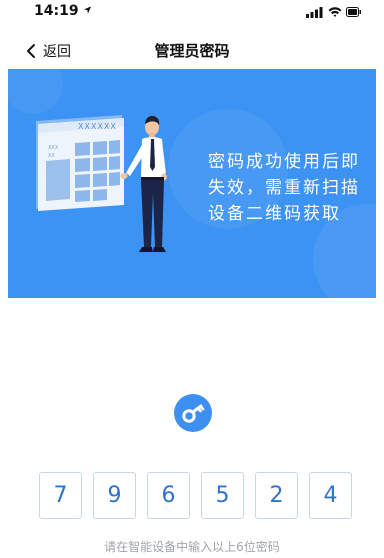 This screenshot has width=384, height=558. What do you see at coordinates (53, 148) in the screenshot?
I see `board-label-1: XXX` at bounding box center [53, 148].